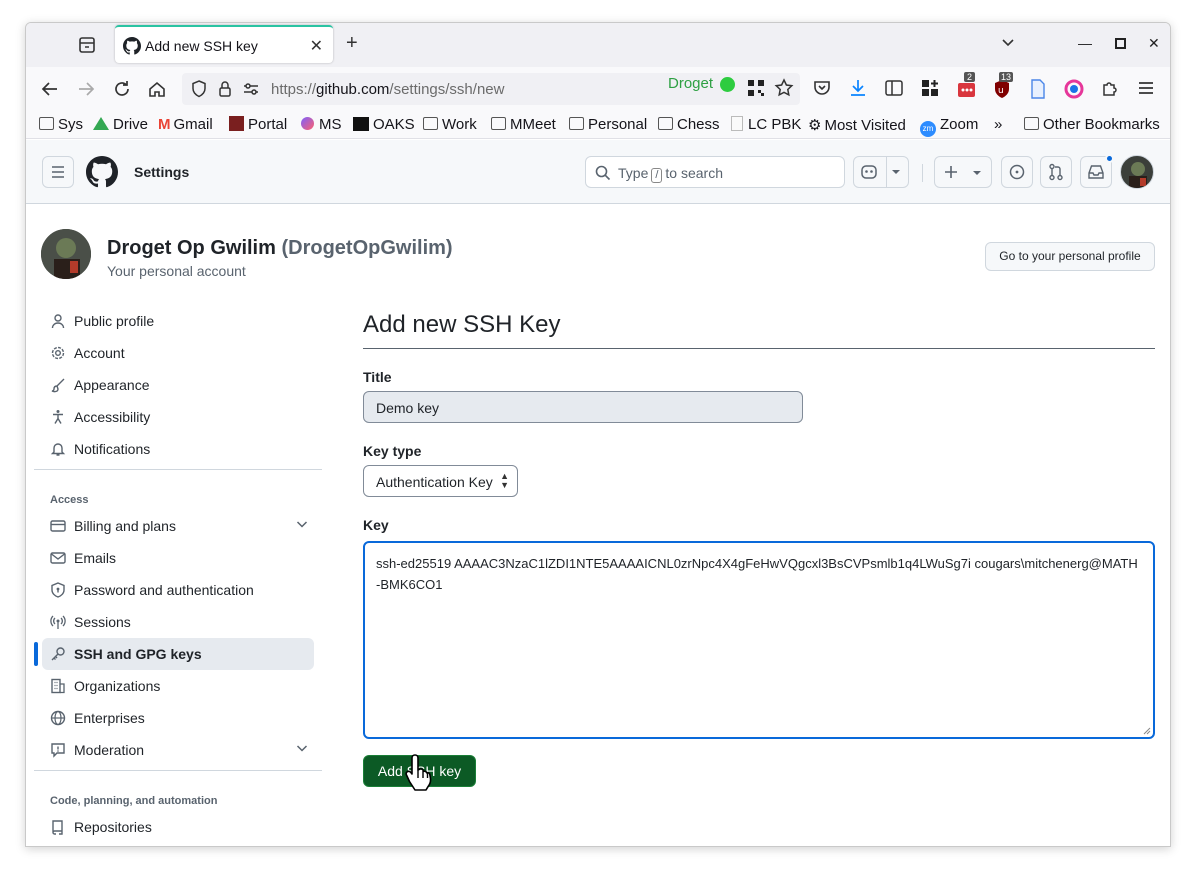 Image resolution: width=1196 pixels, height=875 pixels. What do you see at coordinates (179, 321) in the screenshot?
I see `sidebar-item-public-profile: Public profile` at bounding box center [179, 321].